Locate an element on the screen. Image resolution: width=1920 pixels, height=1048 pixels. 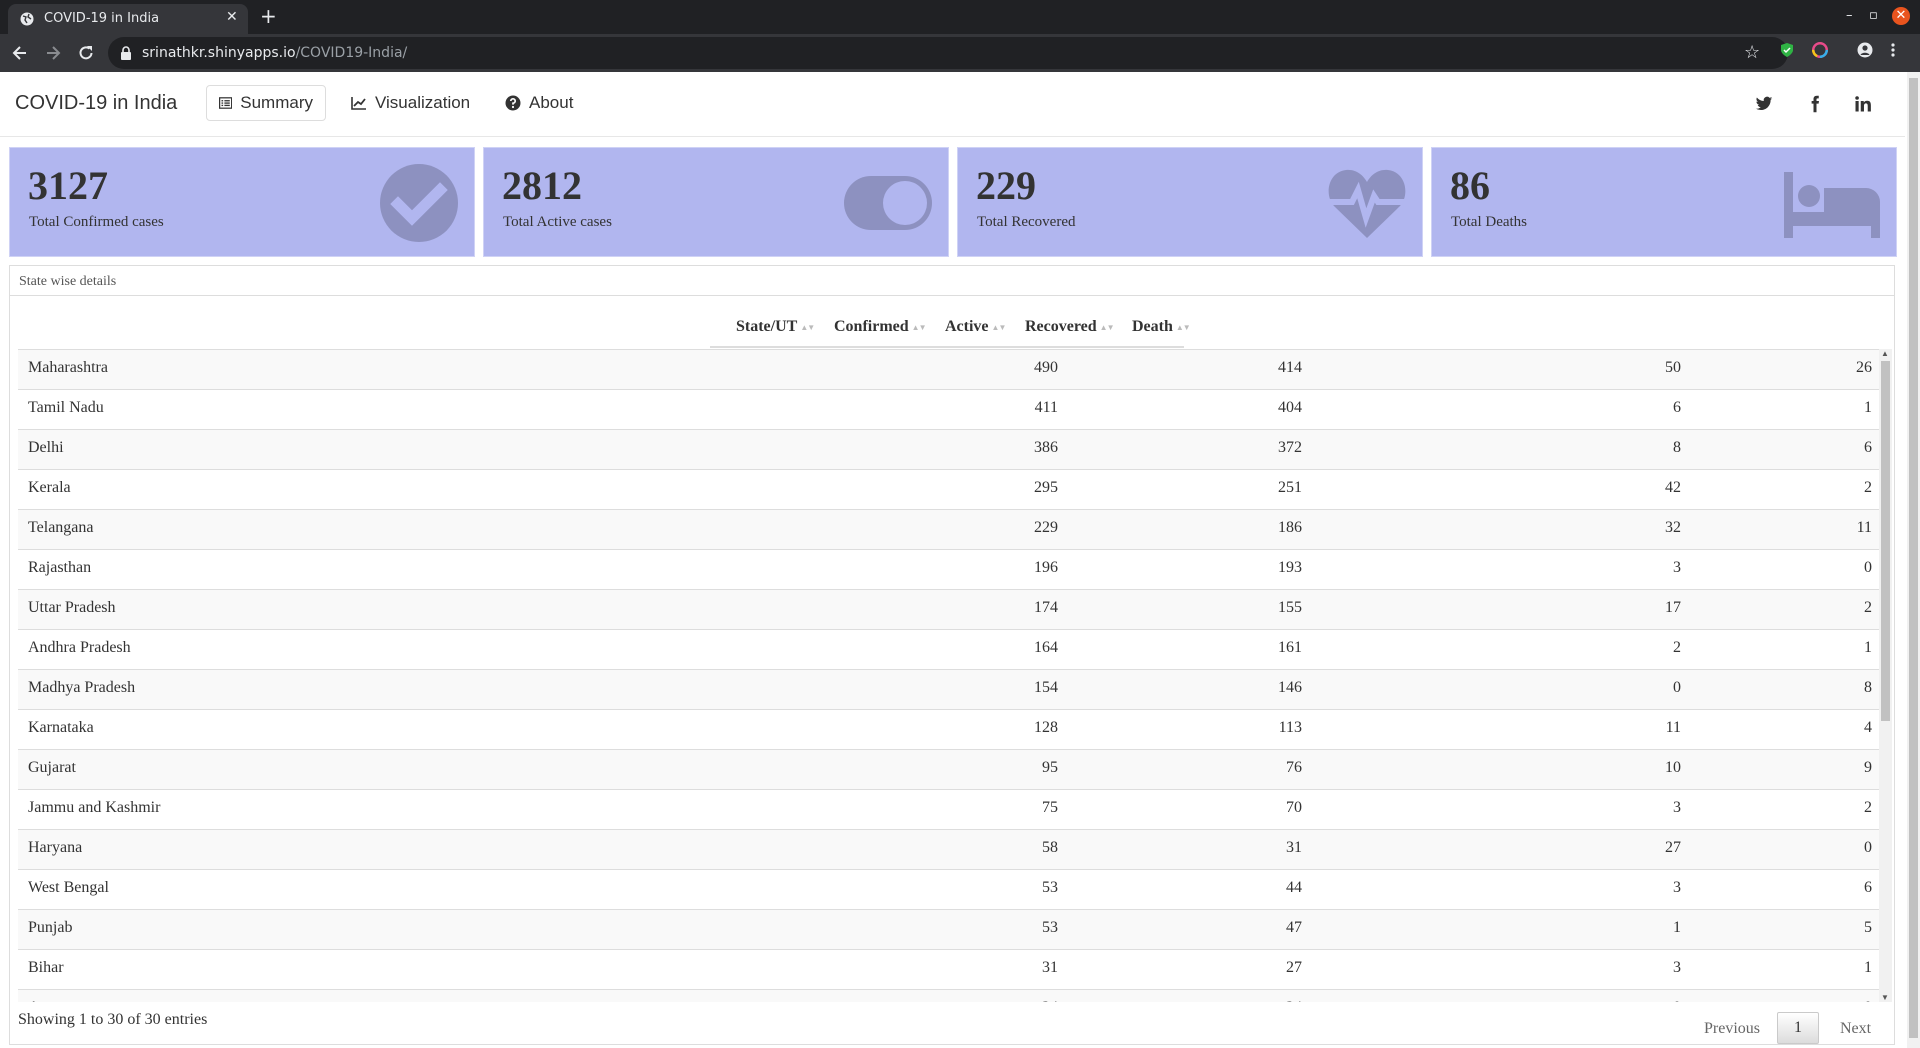
facebook-icon is located at coordinates (1815, 104).